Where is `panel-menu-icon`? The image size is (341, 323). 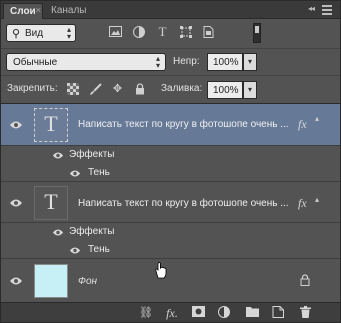
panel-menu-icon is located at coordinates (327, 9).